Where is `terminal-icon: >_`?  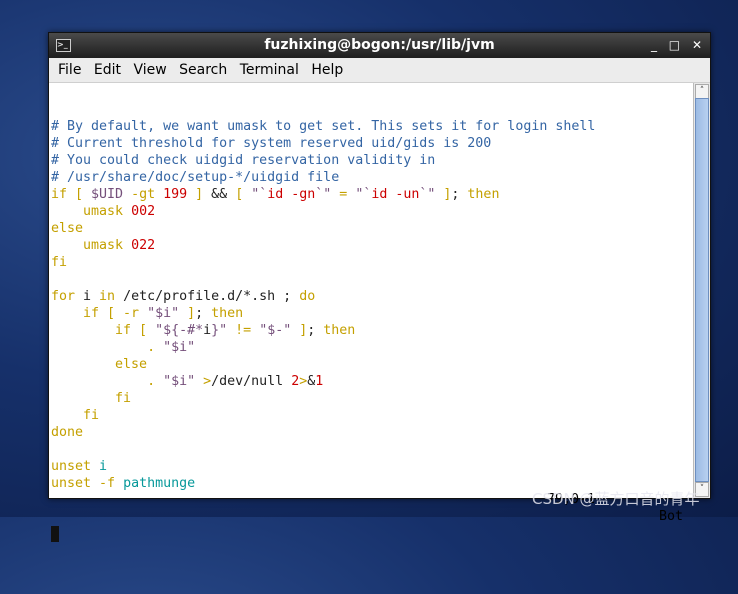
terminal-icon: >_ is located at coordinates (63, 45).